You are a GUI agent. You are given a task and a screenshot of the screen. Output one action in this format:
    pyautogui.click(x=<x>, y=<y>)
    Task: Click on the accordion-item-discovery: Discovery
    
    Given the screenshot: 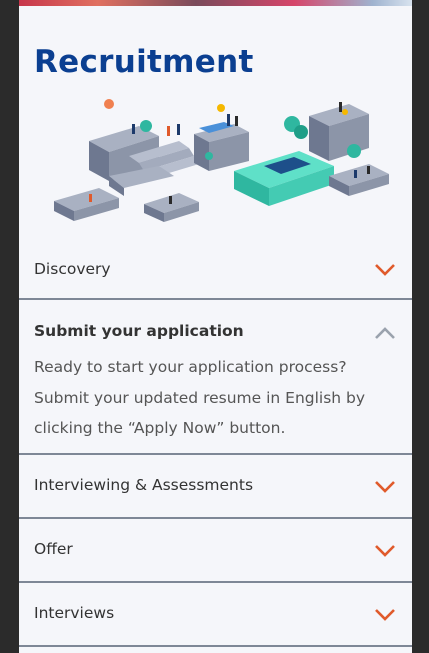 What is the action you would take?
    pyautogui.click(x=215, y=272)
    